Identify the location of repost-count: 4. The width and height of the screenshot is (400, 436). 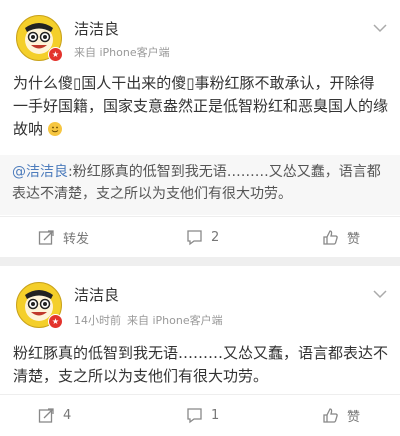
(67, 415).